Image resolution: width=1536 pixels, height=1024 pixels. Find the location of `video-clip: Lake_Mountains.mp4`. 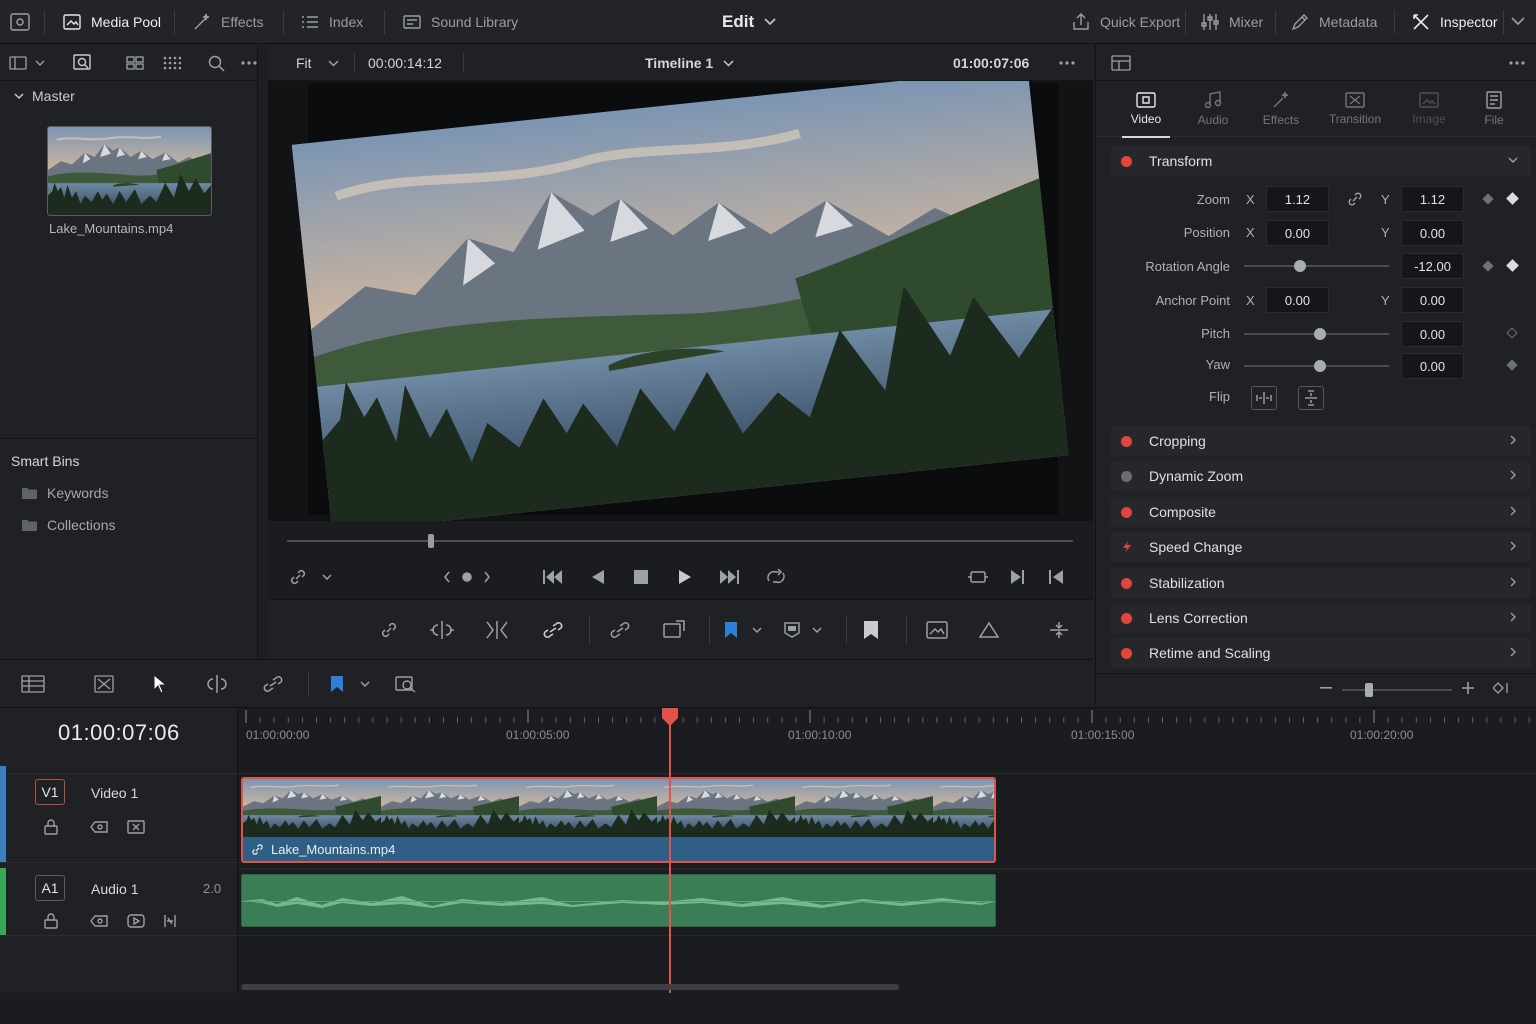

video-clip: Lake_Mountains.mp4 is located at coordinates (618, 820).